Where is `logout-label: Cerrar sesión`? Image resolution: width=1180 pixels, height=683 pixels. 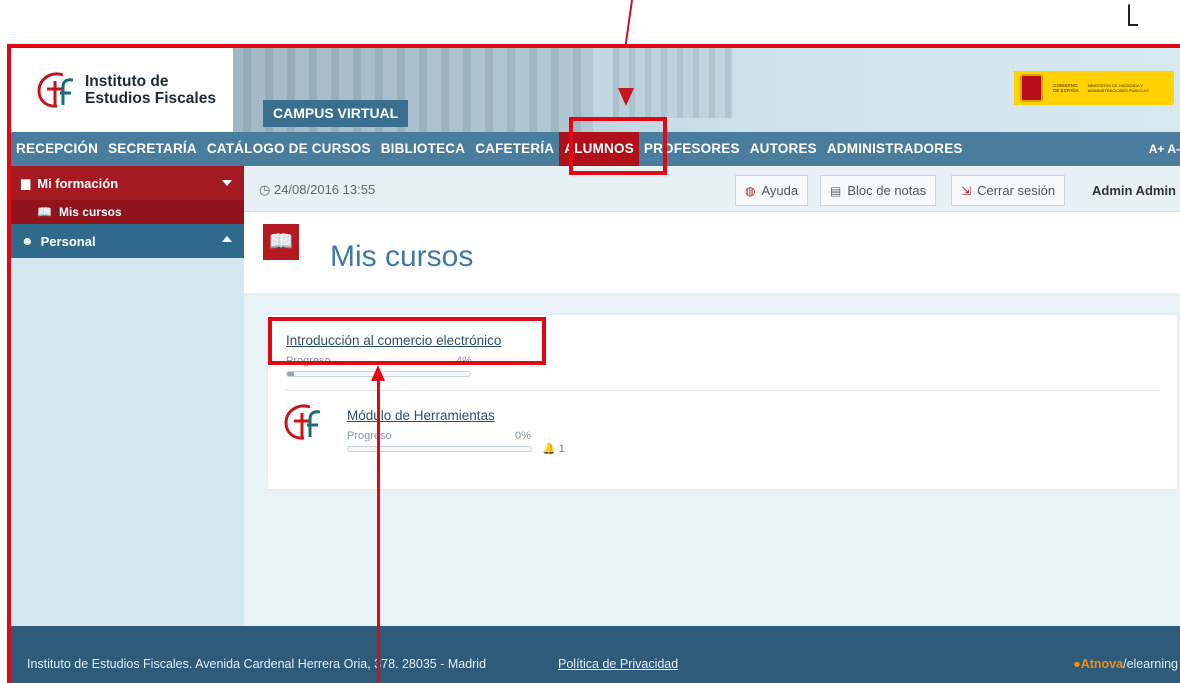 logout-label: Cerrar sesión is located at coordinates (1016, 190).